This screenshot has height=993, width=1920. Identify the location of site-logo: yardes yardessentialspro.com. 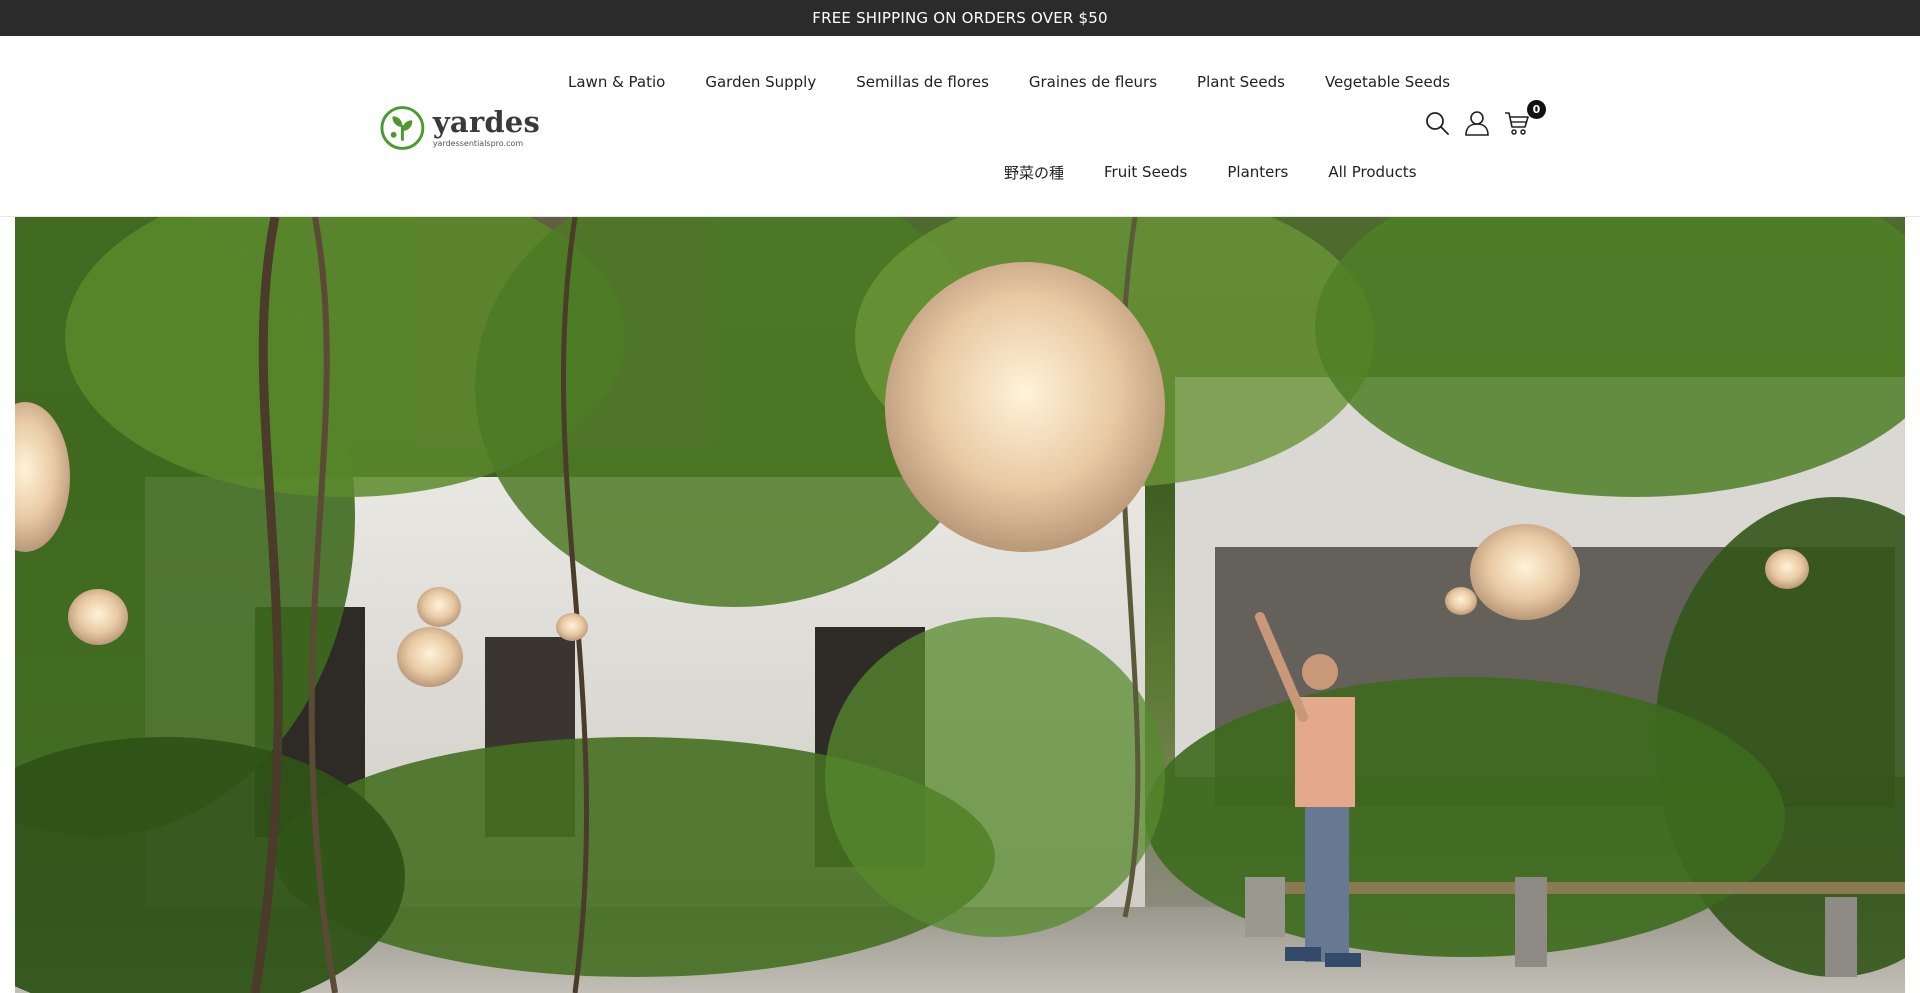
(460, 128).